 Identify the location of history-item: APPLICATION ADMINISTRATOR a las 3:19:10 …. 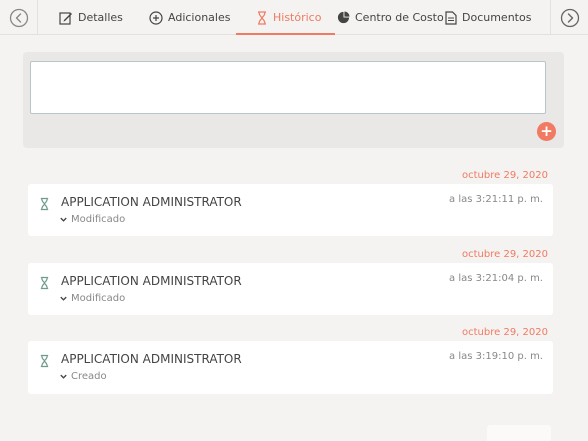
(290, 367).